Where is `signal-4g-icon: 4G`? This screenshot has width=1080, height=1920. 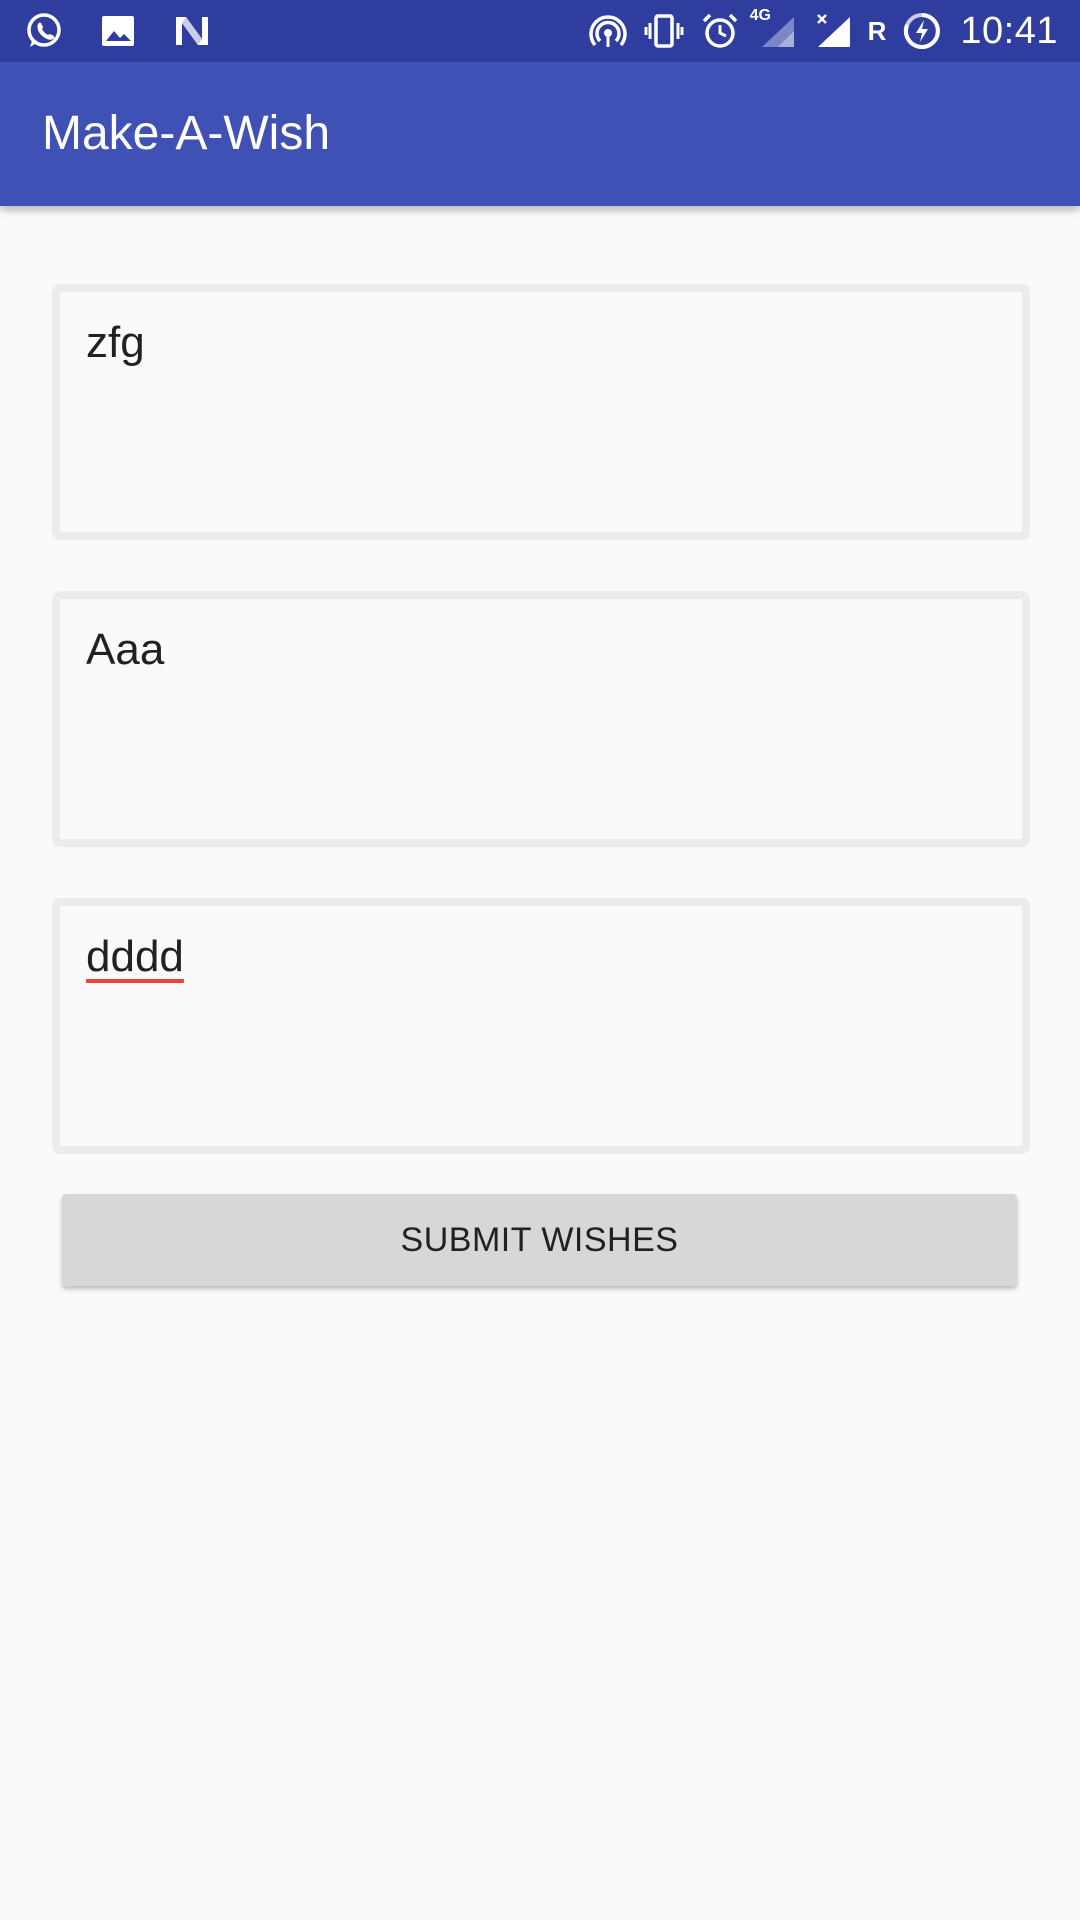 signal-4g-icon: 4G is located at coordinates (773, 29).